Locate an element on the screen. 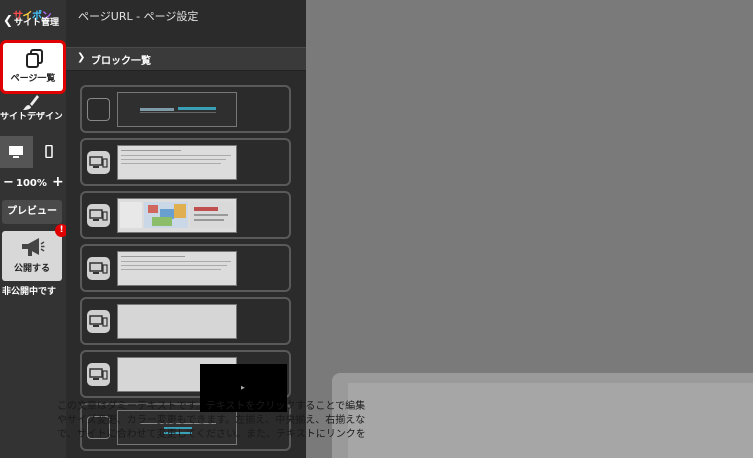 The image size is (753, 458). play-icon: ▶ is located at coordinates (243, 388).